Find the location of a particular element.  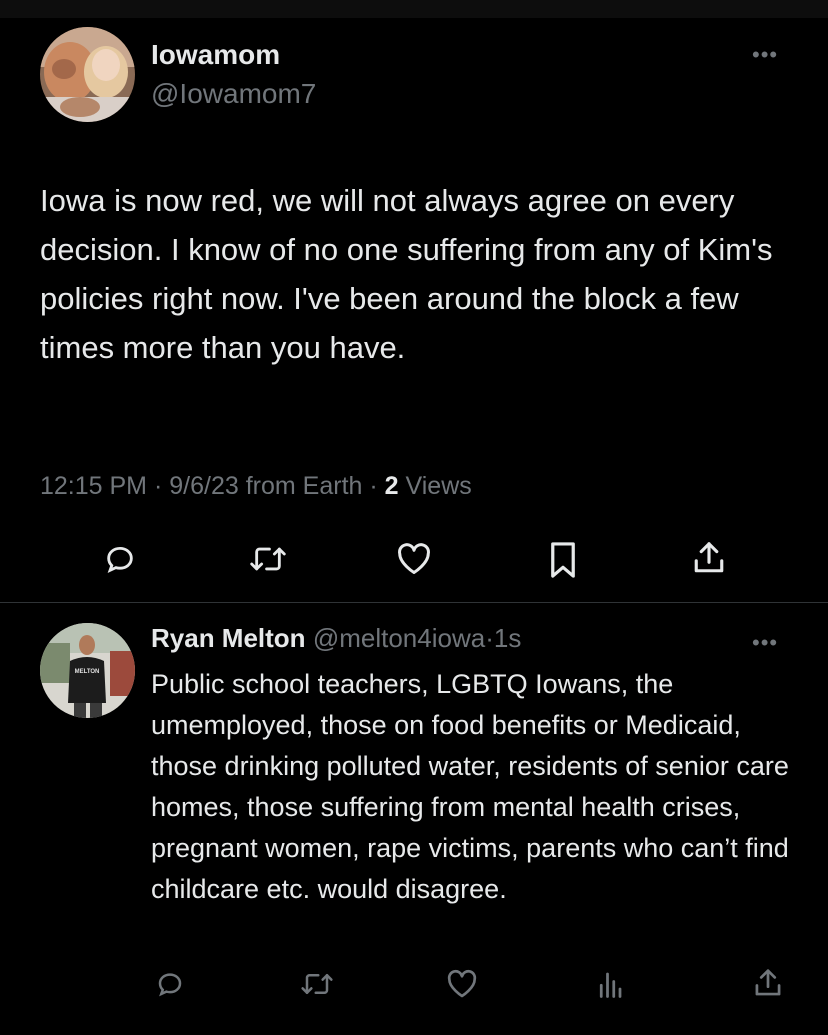

reply-avatar-photo: MELTON is located at coordinates (87, 670).